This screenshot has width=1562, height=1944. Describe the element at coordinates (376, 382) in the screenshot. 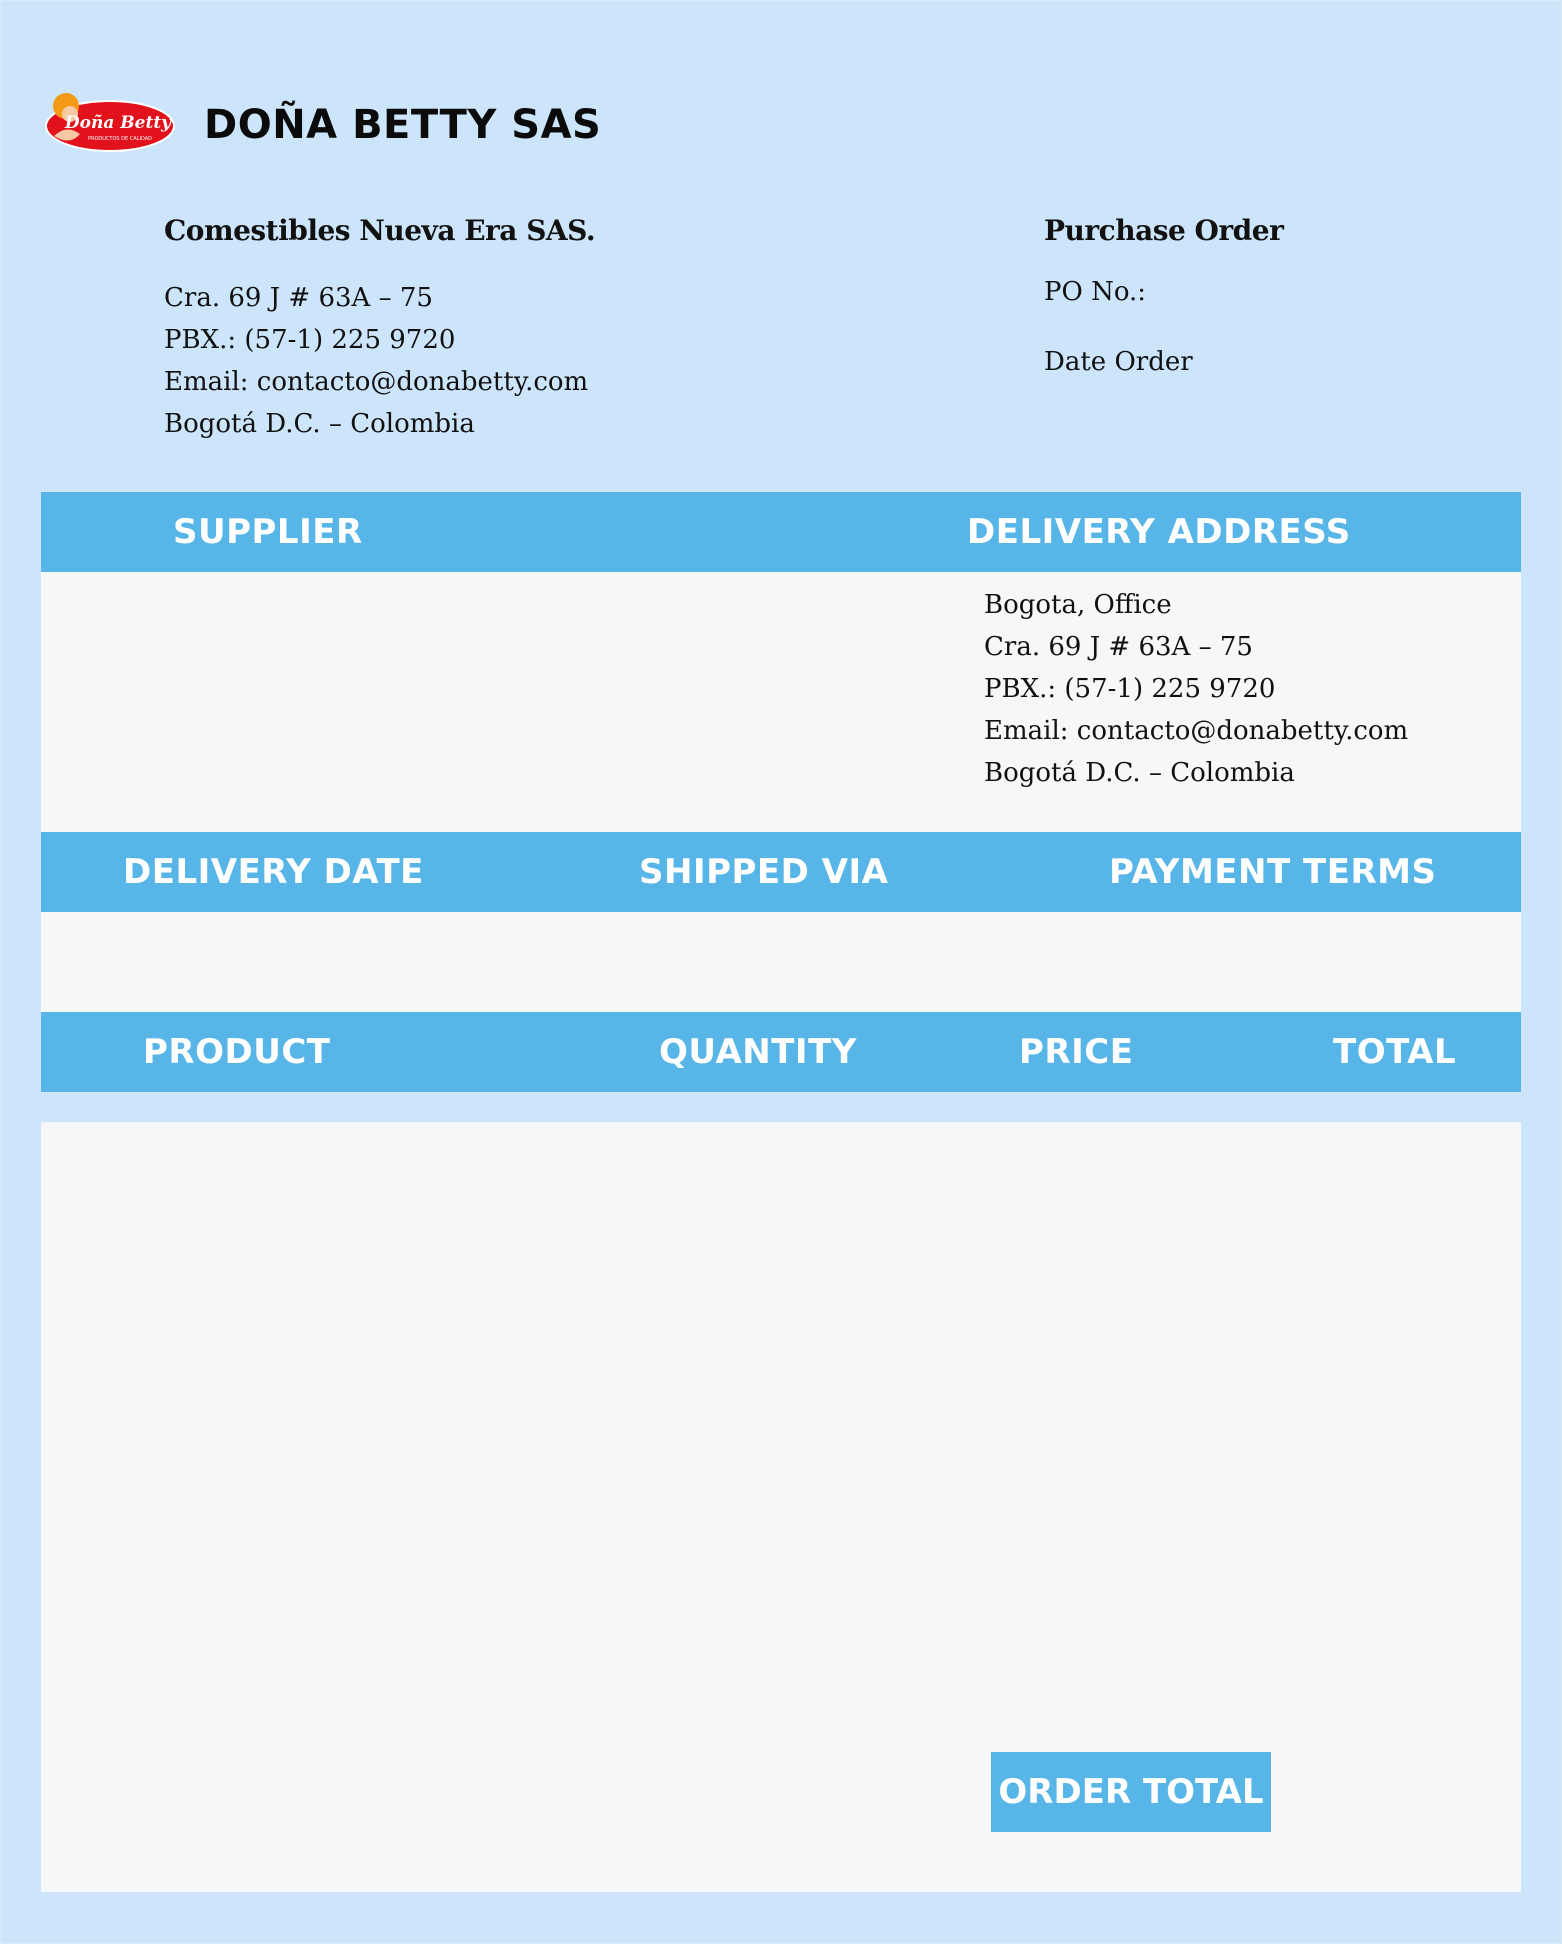

I see `company-email: Email: contacto@donabetty.com` at that location.